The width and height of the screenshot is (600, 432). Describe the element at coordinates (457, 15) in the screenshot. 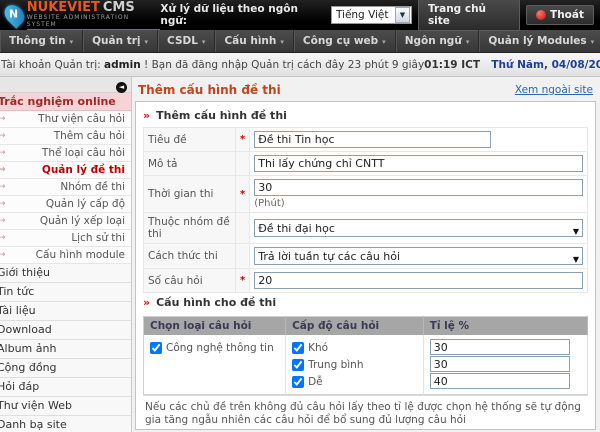

I see `site-home-label: Trang chủ site` at that location.